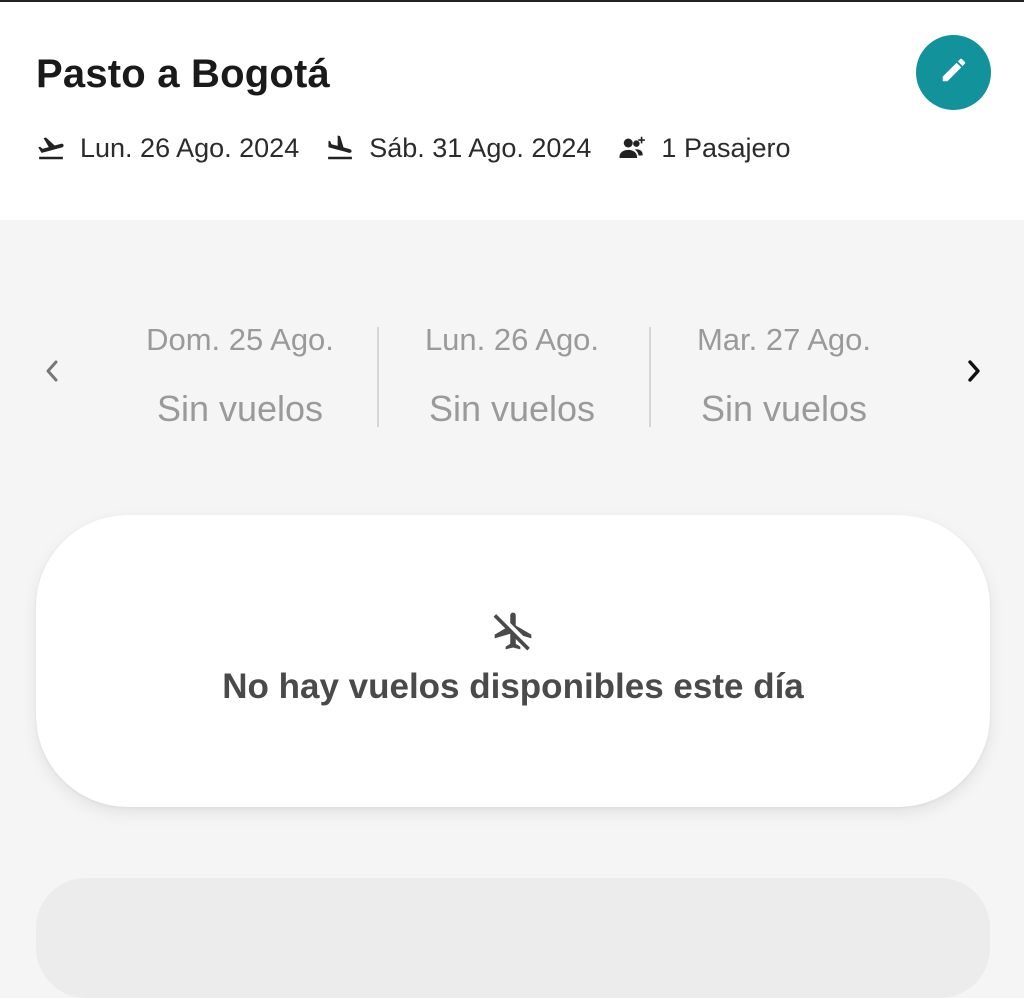 Image resolution: width=1024 pixels, height=998 pixels. What do you see at coordinates (190, 147) in the screenshot?
I see `departure-date-text: Lun. 26 Ago. 2024` at bounding box center [190, 147].